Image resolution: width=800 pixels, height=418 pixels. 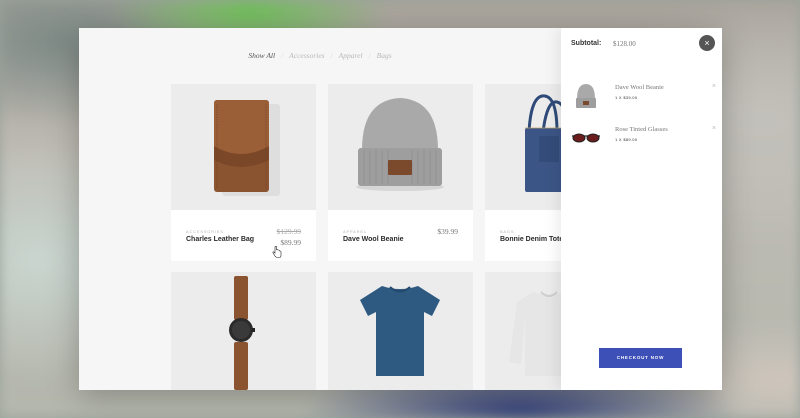 What do you see at coordinates (626, 97) in the screenshot?
I see `cart-item-quantity: 1 X $39.00` at bounding box center [626, 97].